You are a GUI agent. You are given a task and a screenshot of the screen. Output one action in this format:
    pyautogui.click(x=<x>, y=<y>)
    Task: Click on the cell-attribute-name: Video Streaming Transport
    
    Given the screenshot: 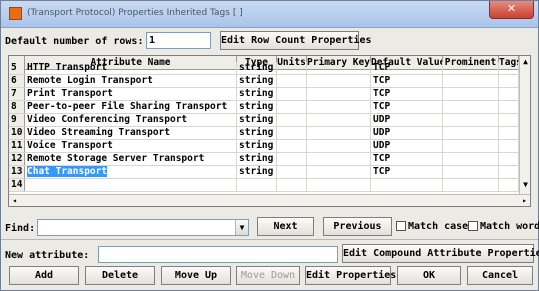 What is the action you would take?
    pyautogui.click(x=131, y=133)
    